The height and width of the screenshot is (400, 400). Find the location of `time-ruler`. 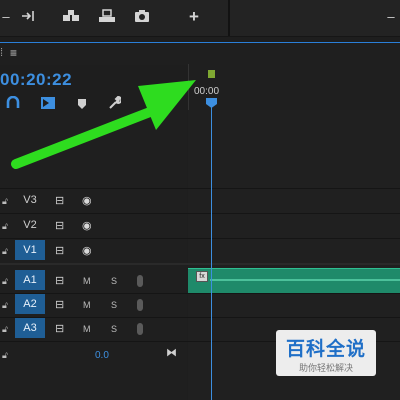

time-ruler is located at coordinates (294, 87).